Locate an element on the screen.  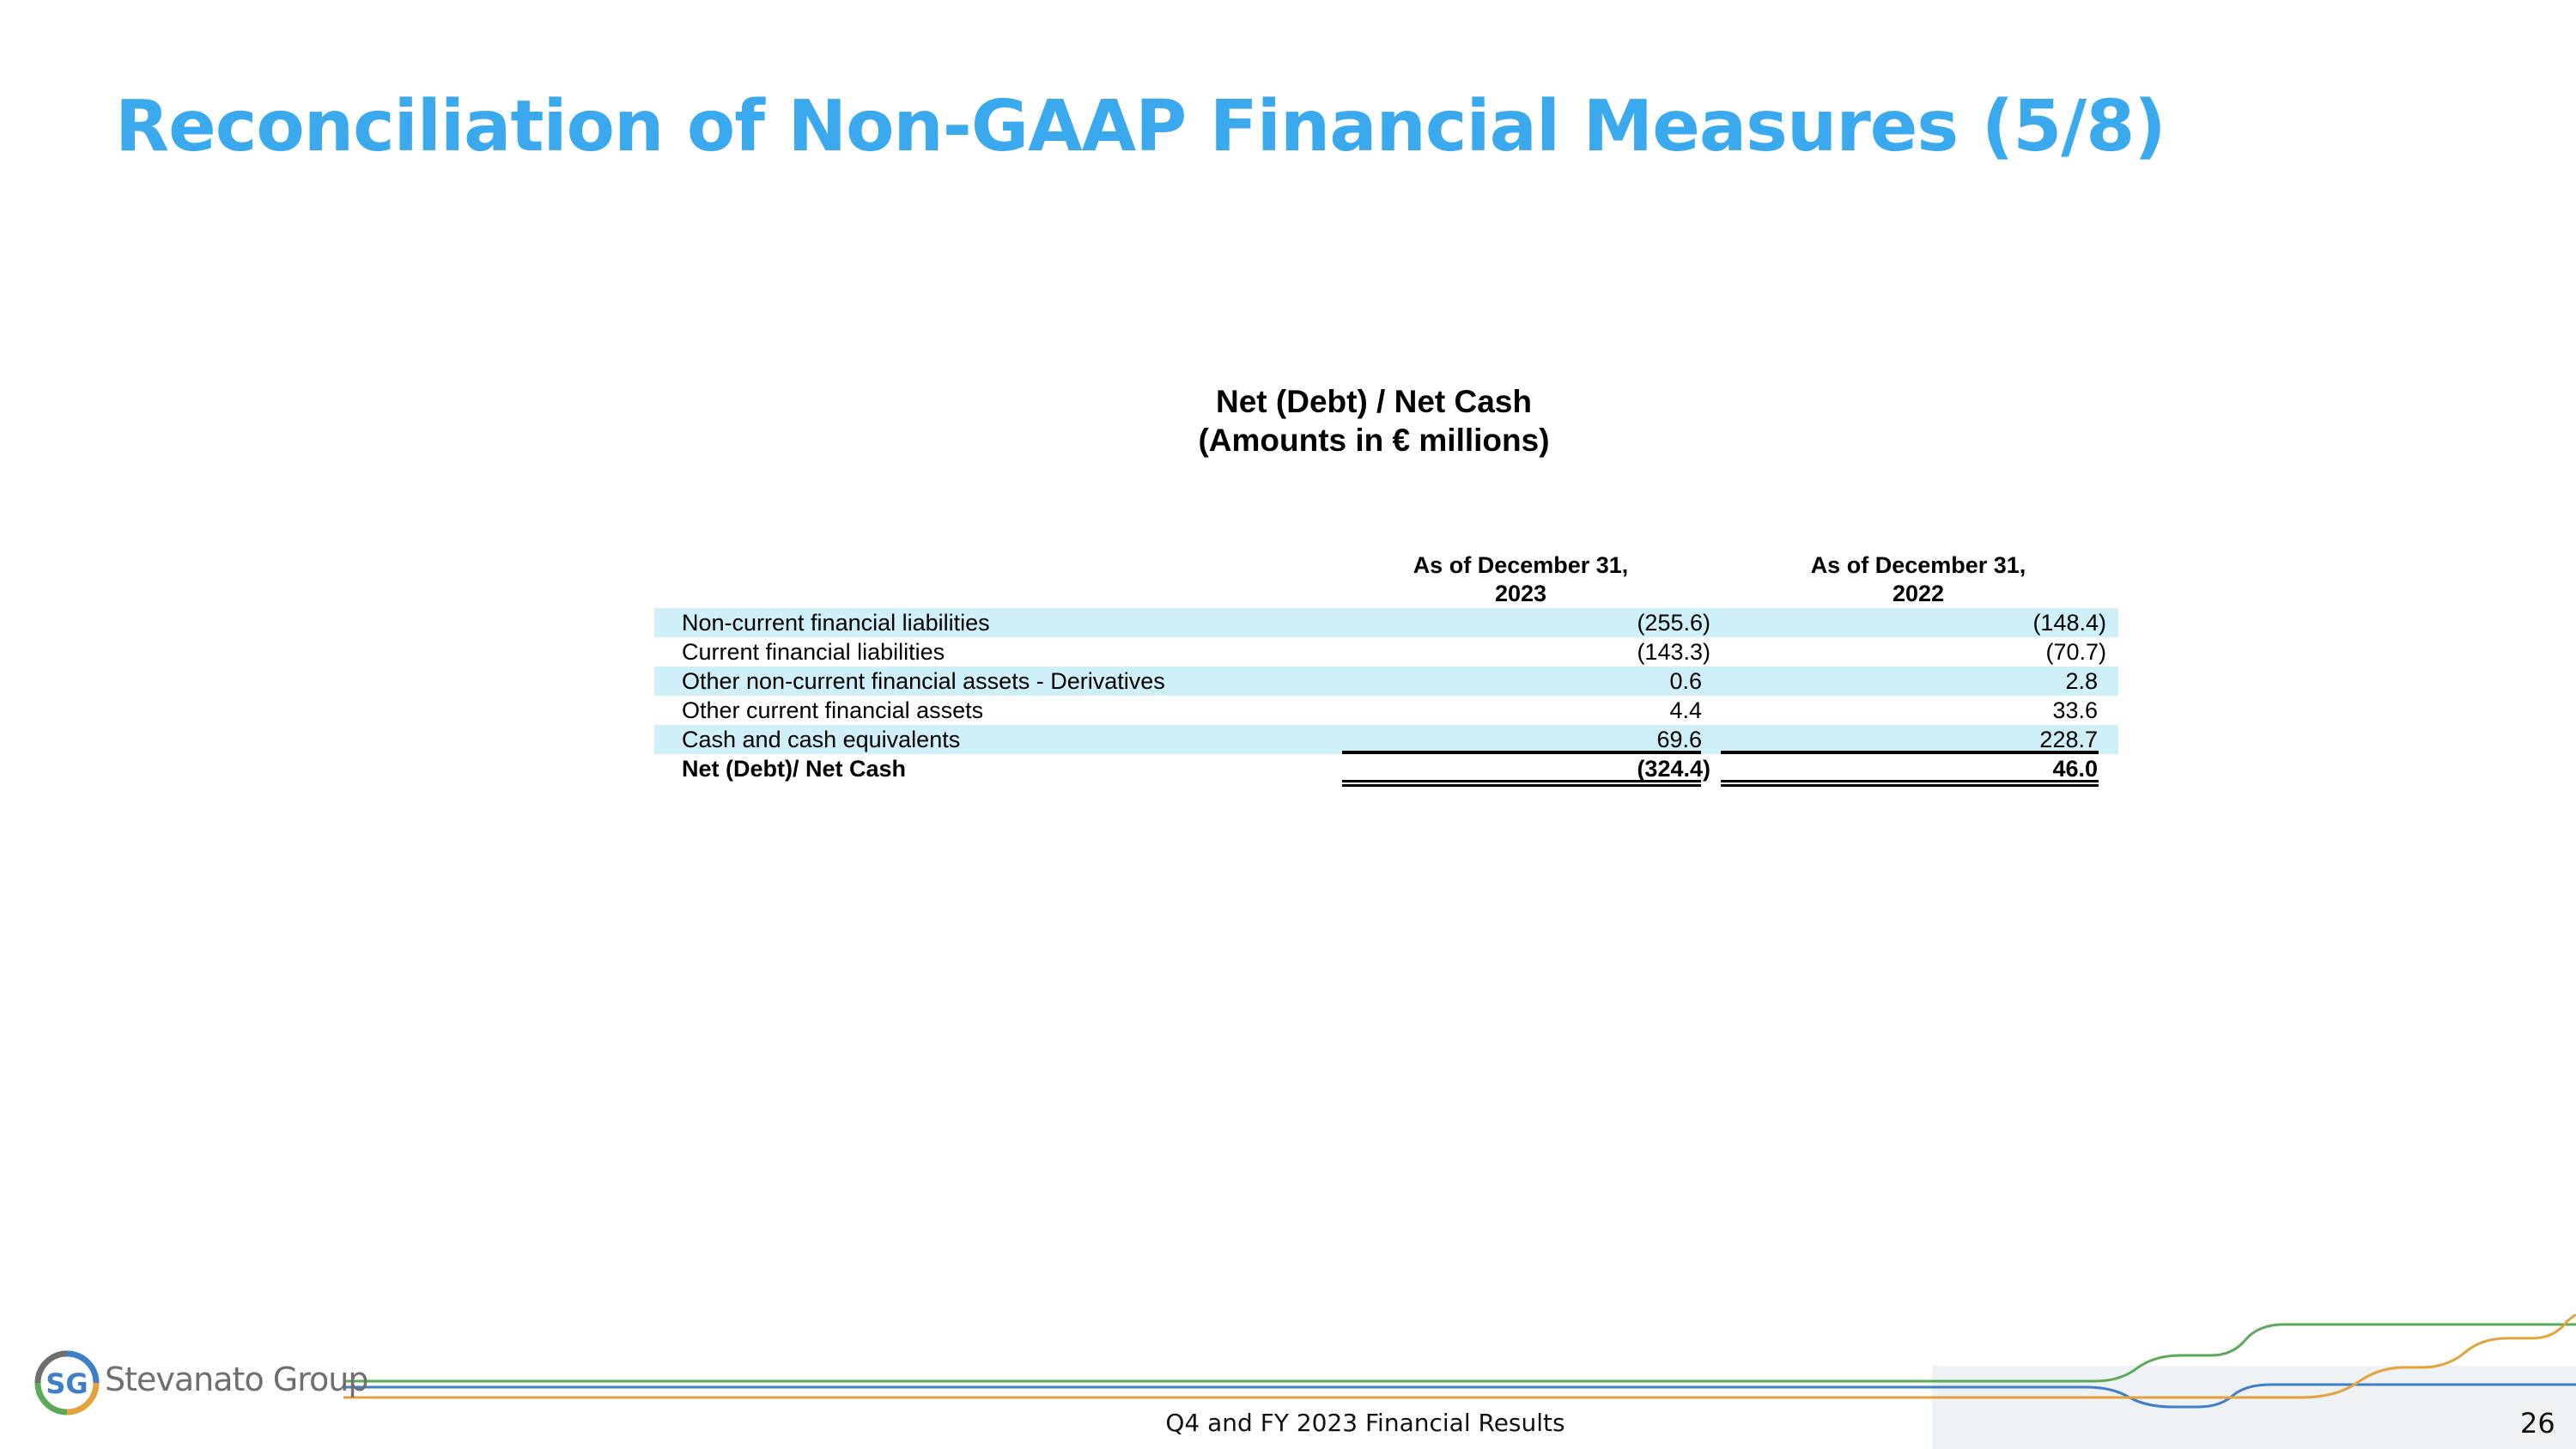
value-2023: (255.6) is located at coordinates (1674, 623).